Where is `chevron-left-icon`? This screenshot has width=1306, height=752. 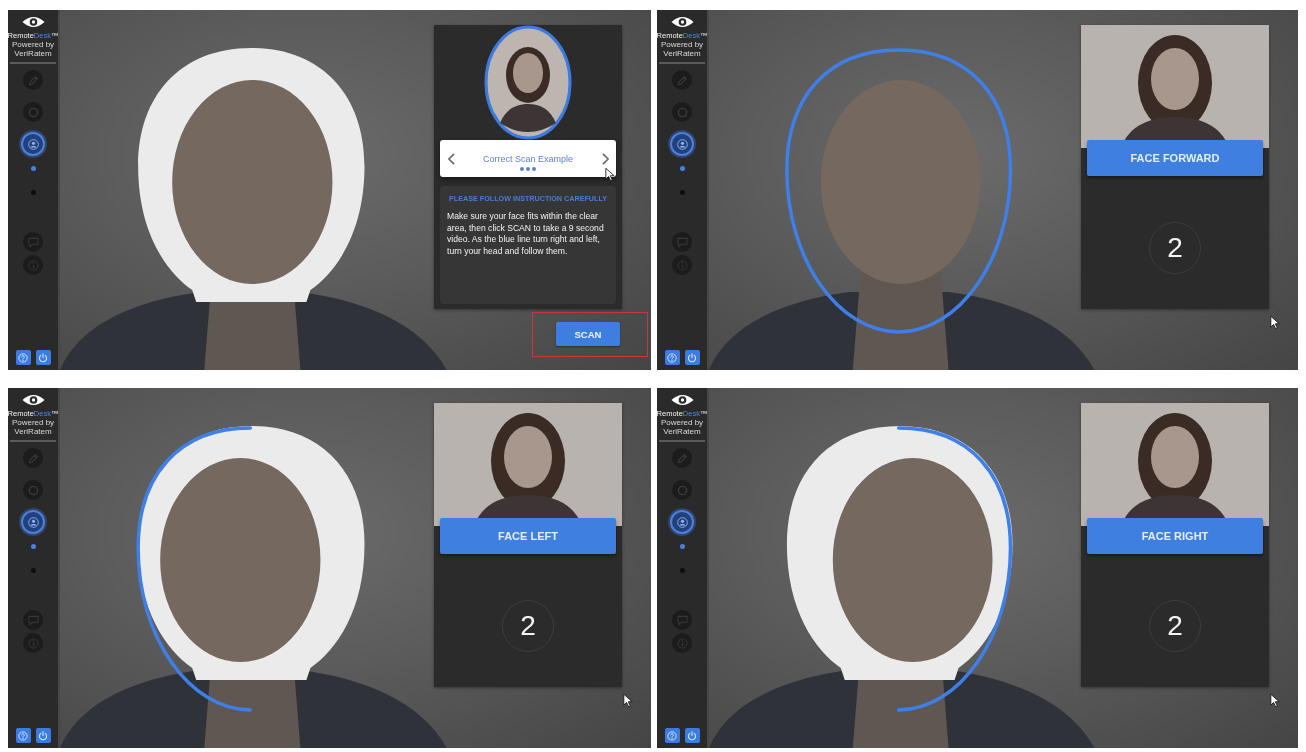
chevron-left-icon is located at coordinates (451, 158).